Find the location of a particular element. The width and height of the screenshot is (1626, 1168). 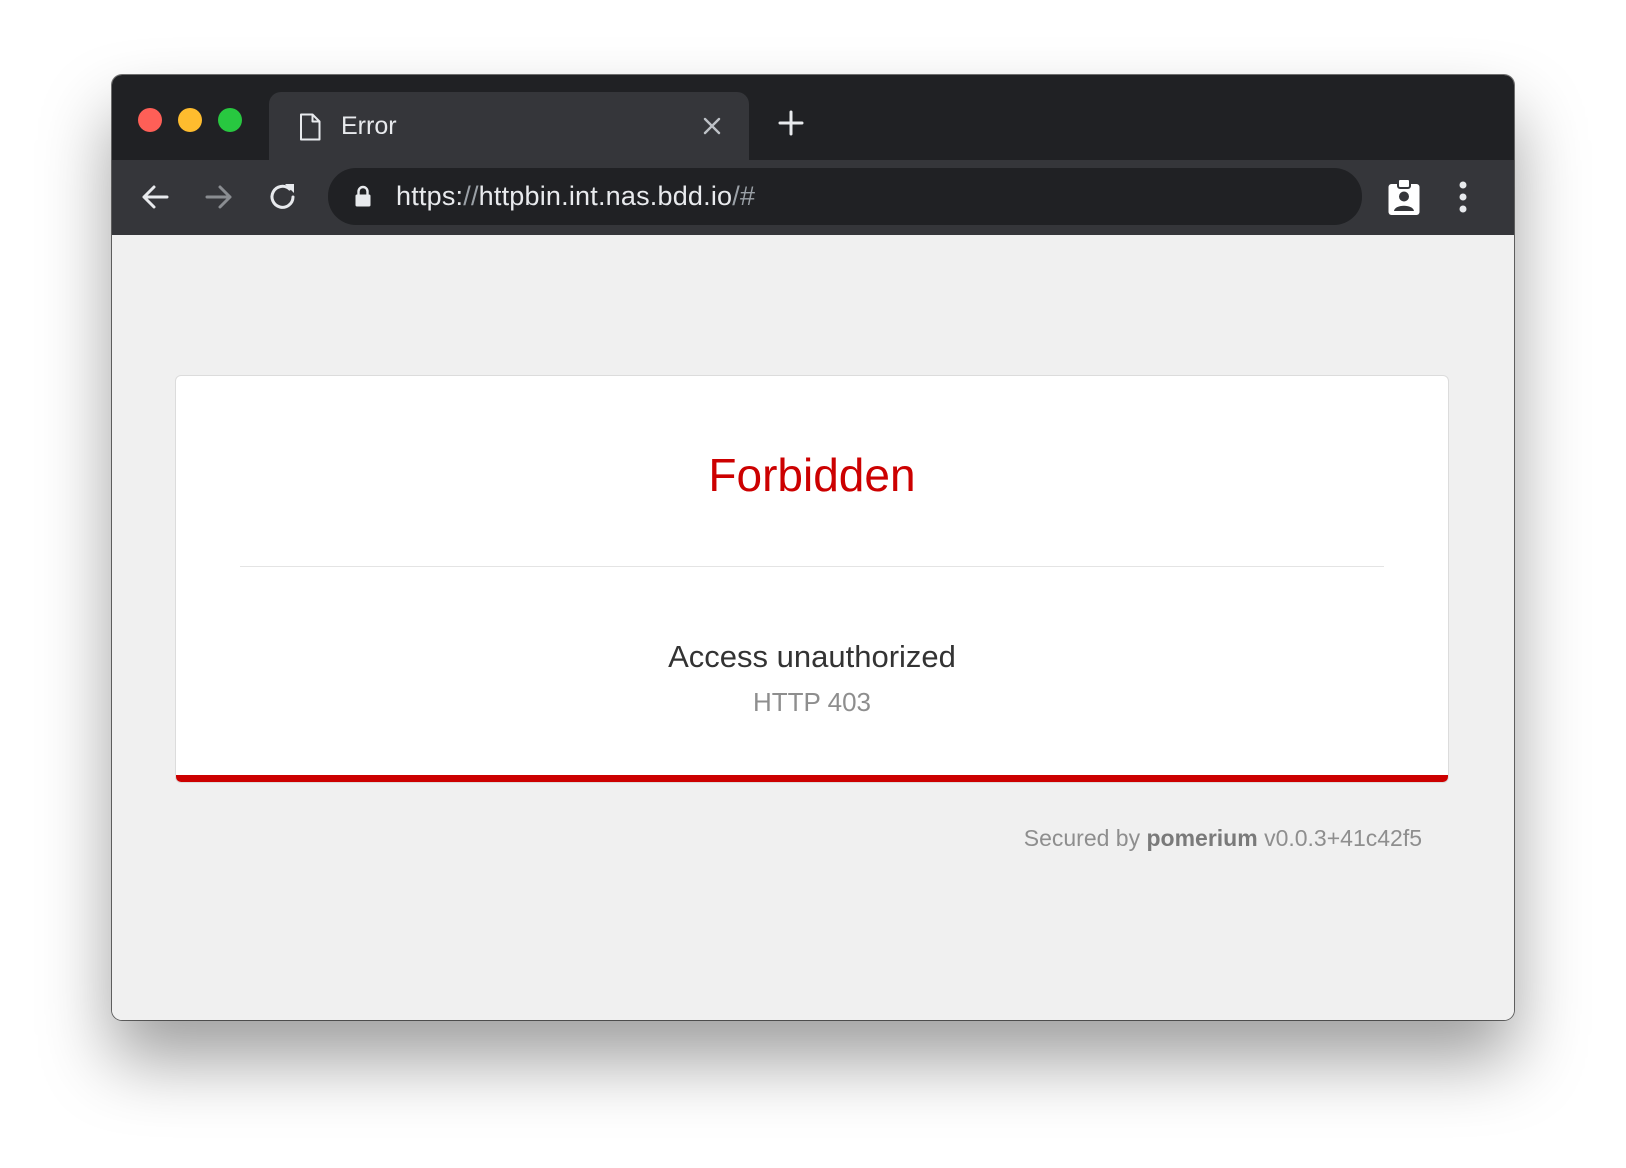

clipboard-account-icon is located at coordinates (1404, 197).